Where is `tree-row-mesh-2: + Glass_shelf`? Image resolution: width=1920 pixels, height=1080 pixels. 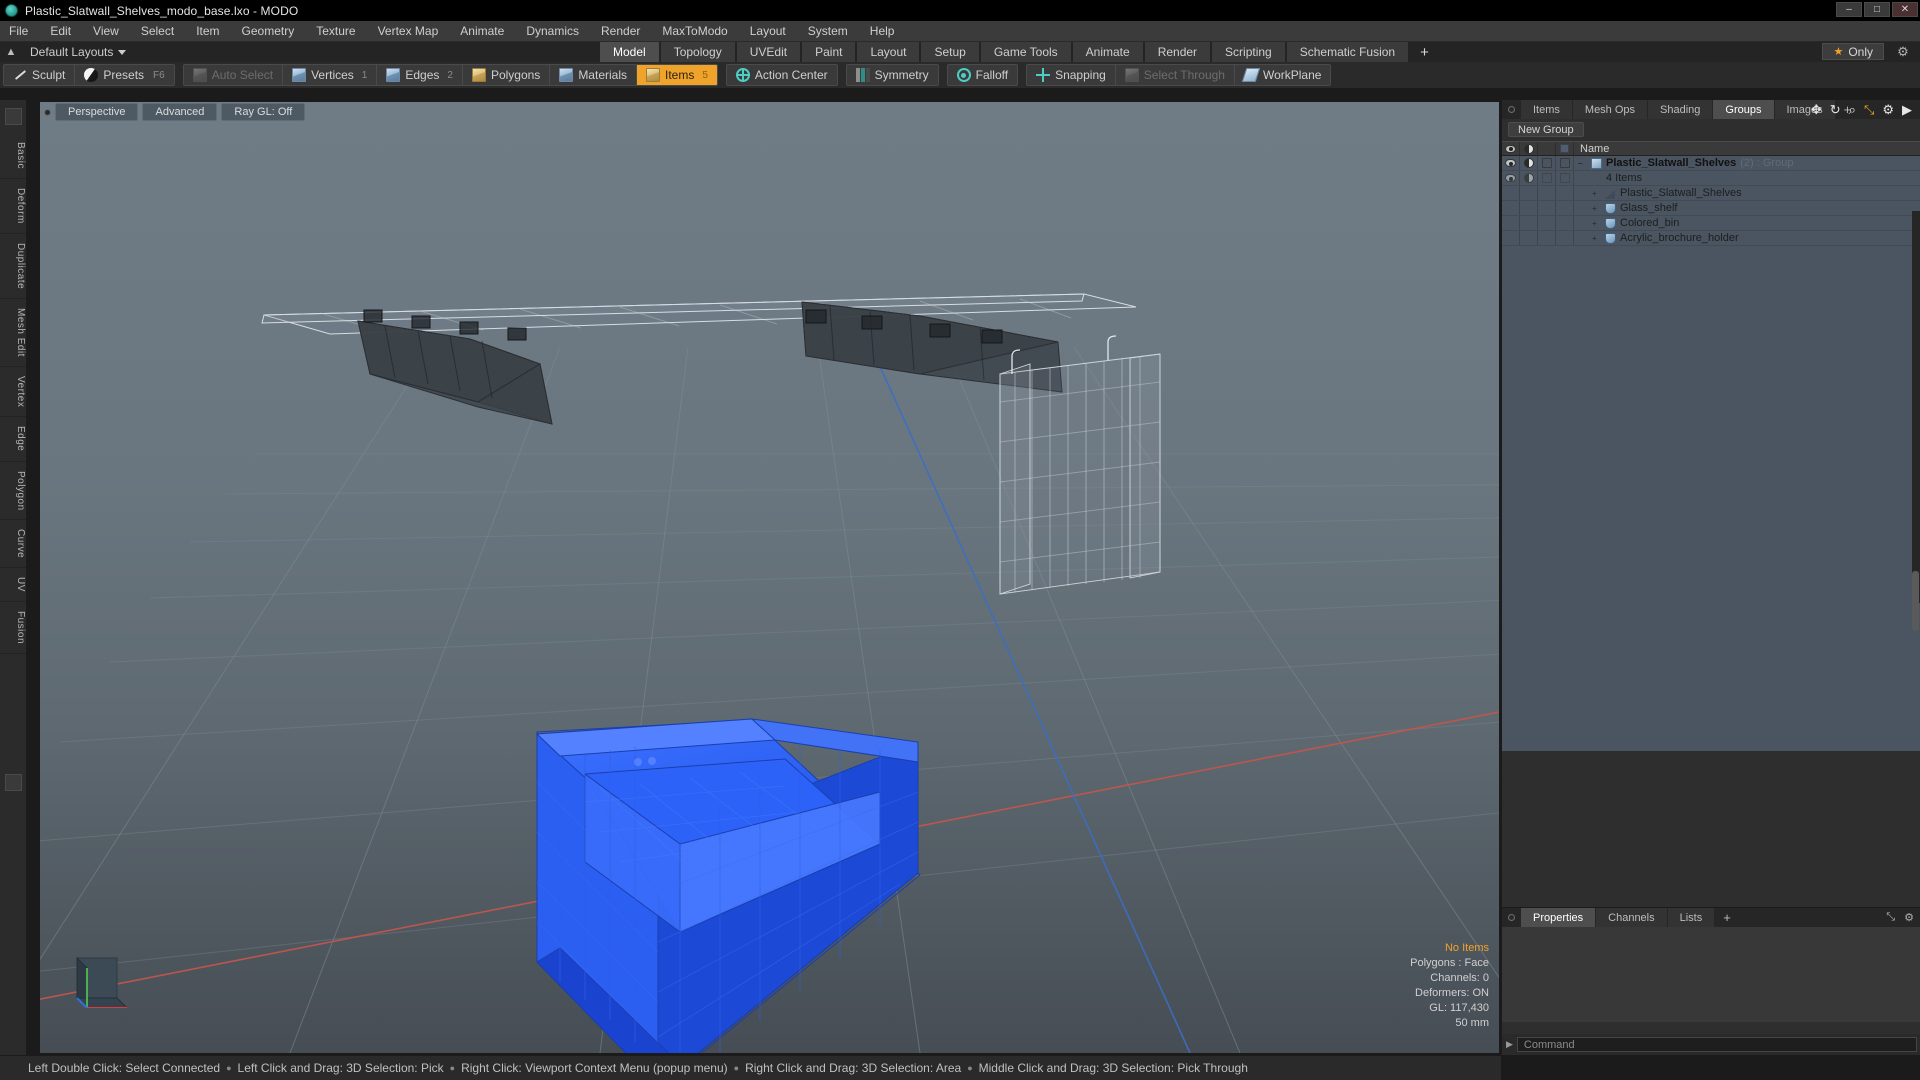
tree-row-mesh-2: + Glass_shelf is located at coordinates (1711, 208).